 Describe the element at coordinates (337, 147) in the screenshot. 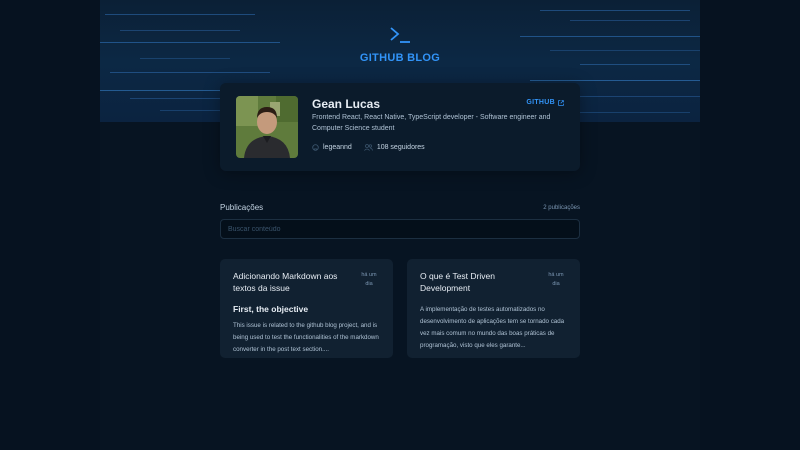

I see `username-label: legeannd` at that location.